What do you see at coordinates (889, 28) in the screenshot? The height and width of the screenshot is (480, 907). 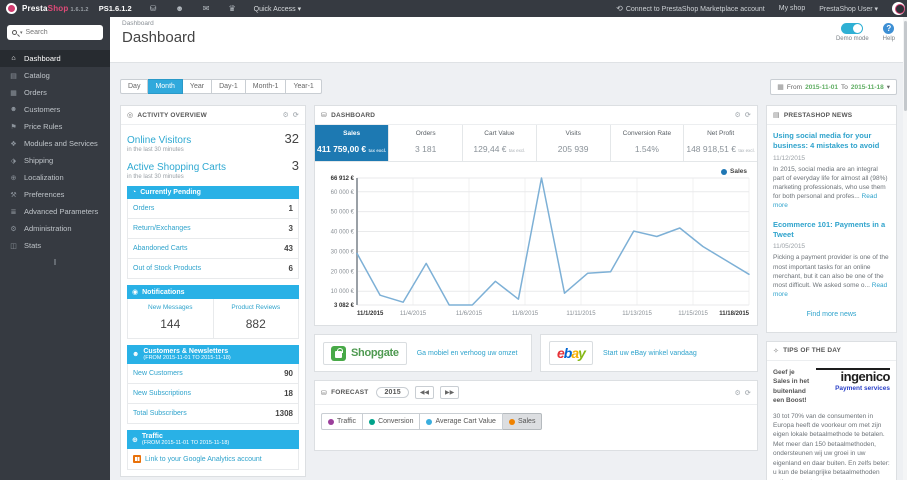 I see `help-icon: ?` at bounding box center [889, 28].